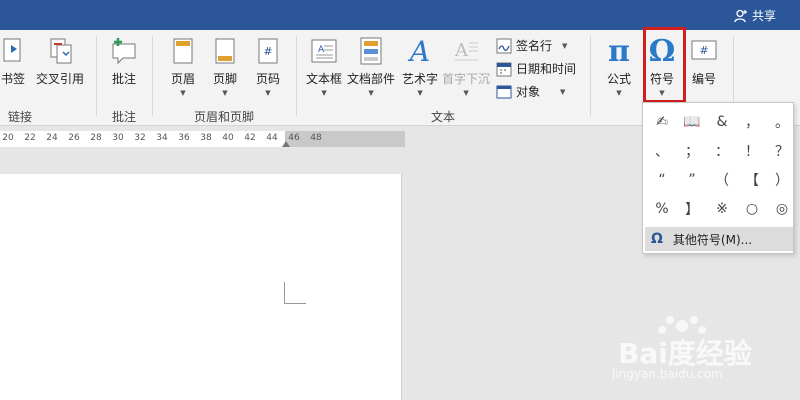  I want to click on ruler-tick-label: 34, so click(162, 138).